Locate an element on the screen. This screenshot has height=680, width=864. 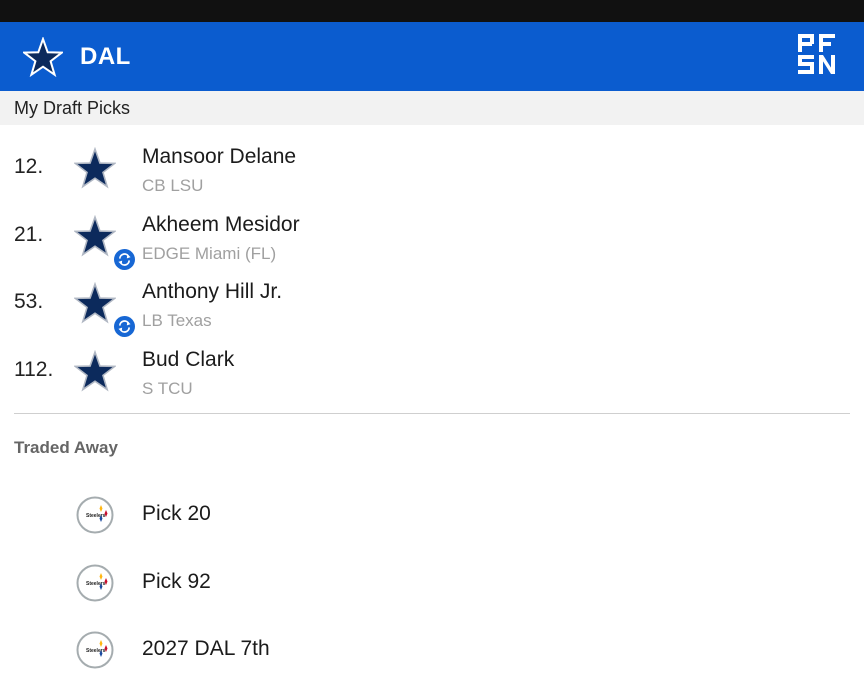
my-draft-picks-header: My Draft Picks is located at coordinates (432, 108).